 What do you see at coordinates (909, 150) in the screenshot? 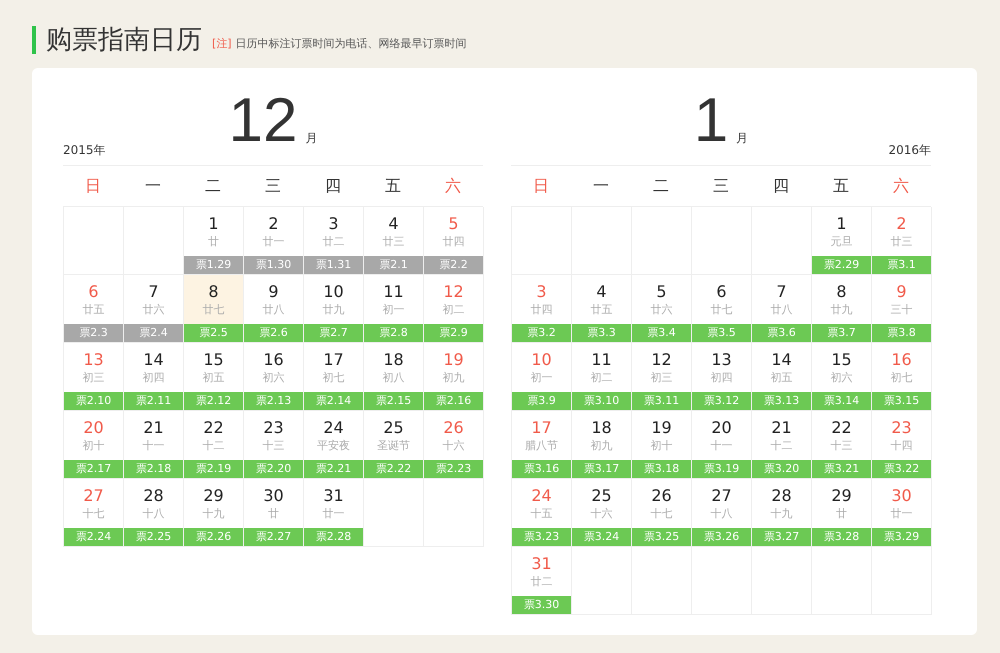
I see `year-label: 2016年` at bounding box center [909, 150].